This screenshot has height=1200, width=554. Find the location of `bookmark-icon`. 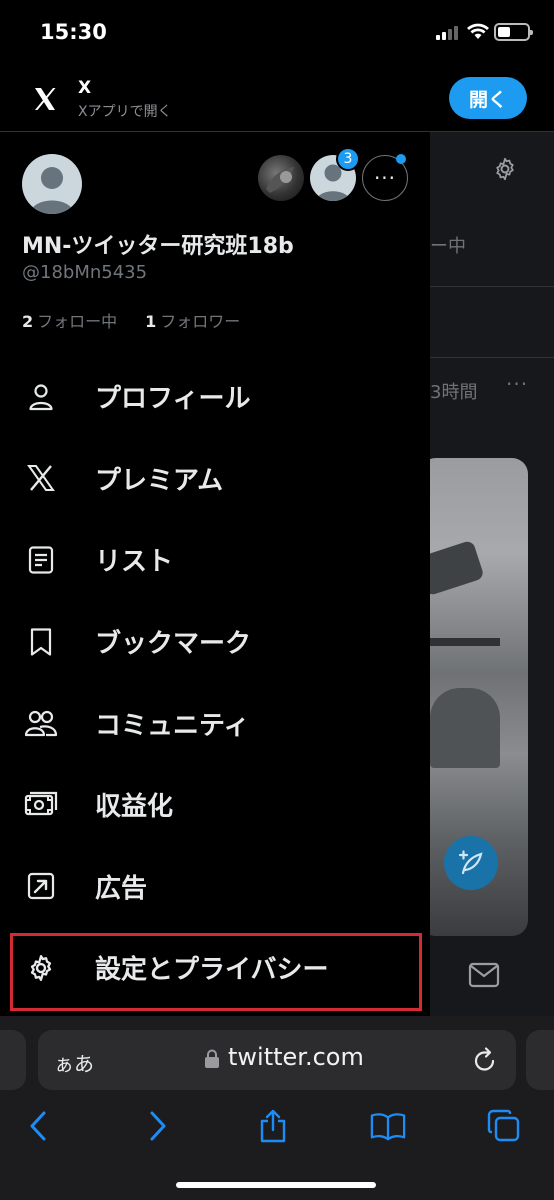

bookmark-icon is located at coordinates (41, 642).